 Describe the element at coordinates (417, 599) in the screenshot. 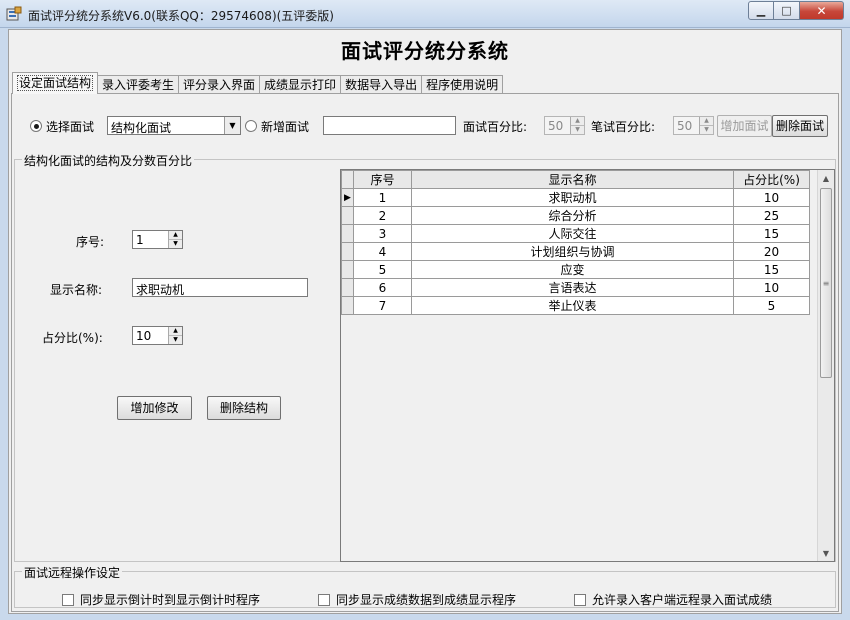

I see `sync-results-checkbox: 同步显示成绩数据到成绩显示程序` at that location.